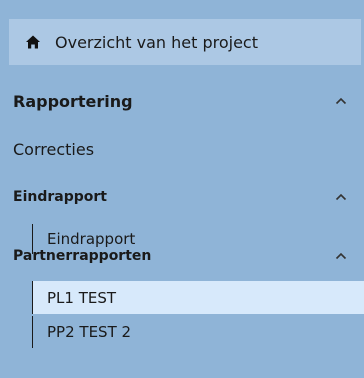 Image resolution: width=364 pixels, height=378 pixels. I want to click on nav-item-pp2-test-2: PP2 TEST 2, so click(198, 332).